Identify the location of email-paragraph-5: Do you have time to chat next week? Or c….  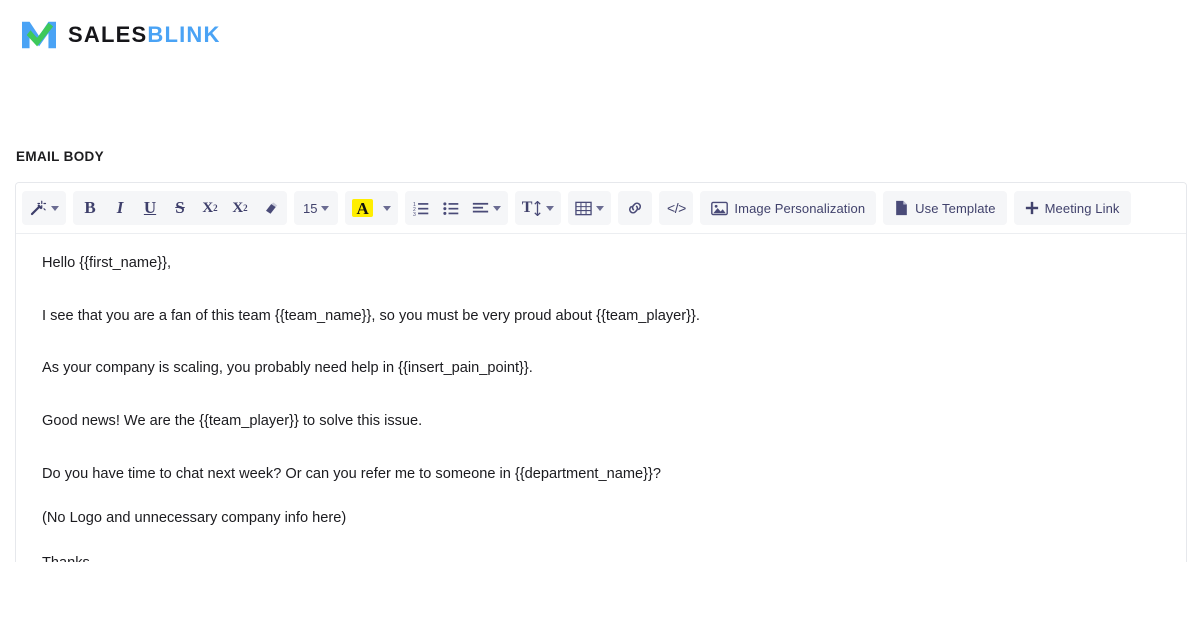
(351, 473).